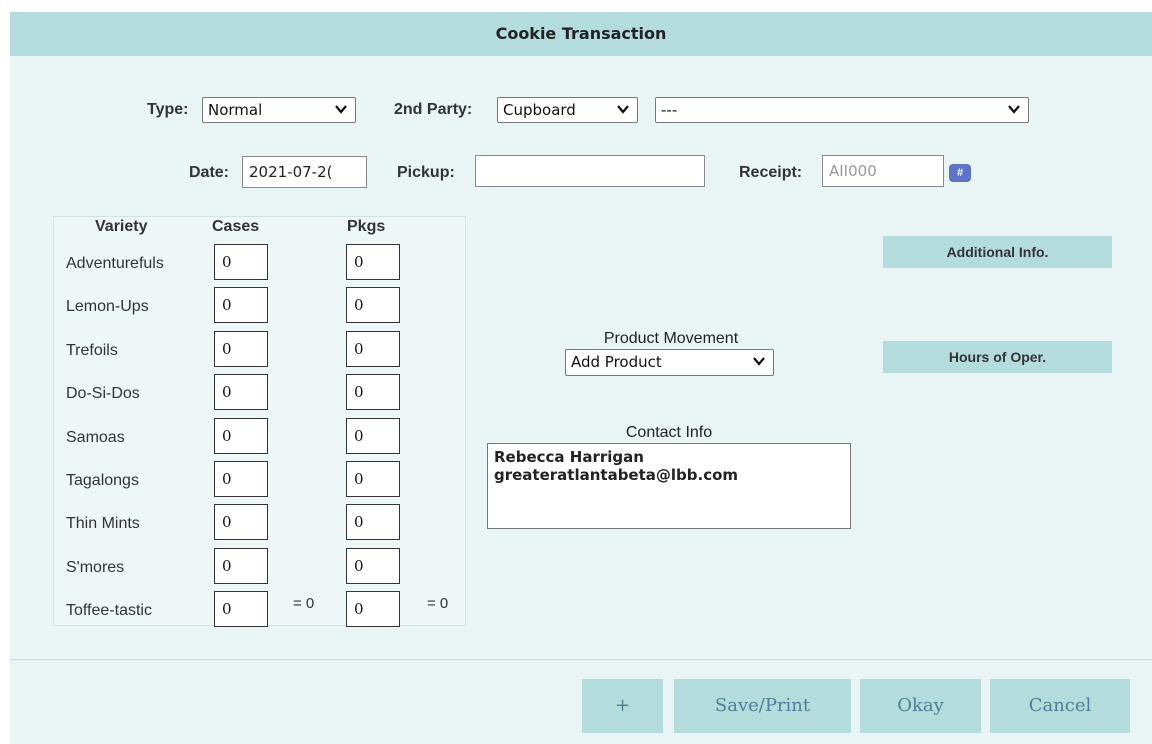 This screenshot has height=744, width=1152. I want to click on second-party-select: Cupboard, so click(567, 110).